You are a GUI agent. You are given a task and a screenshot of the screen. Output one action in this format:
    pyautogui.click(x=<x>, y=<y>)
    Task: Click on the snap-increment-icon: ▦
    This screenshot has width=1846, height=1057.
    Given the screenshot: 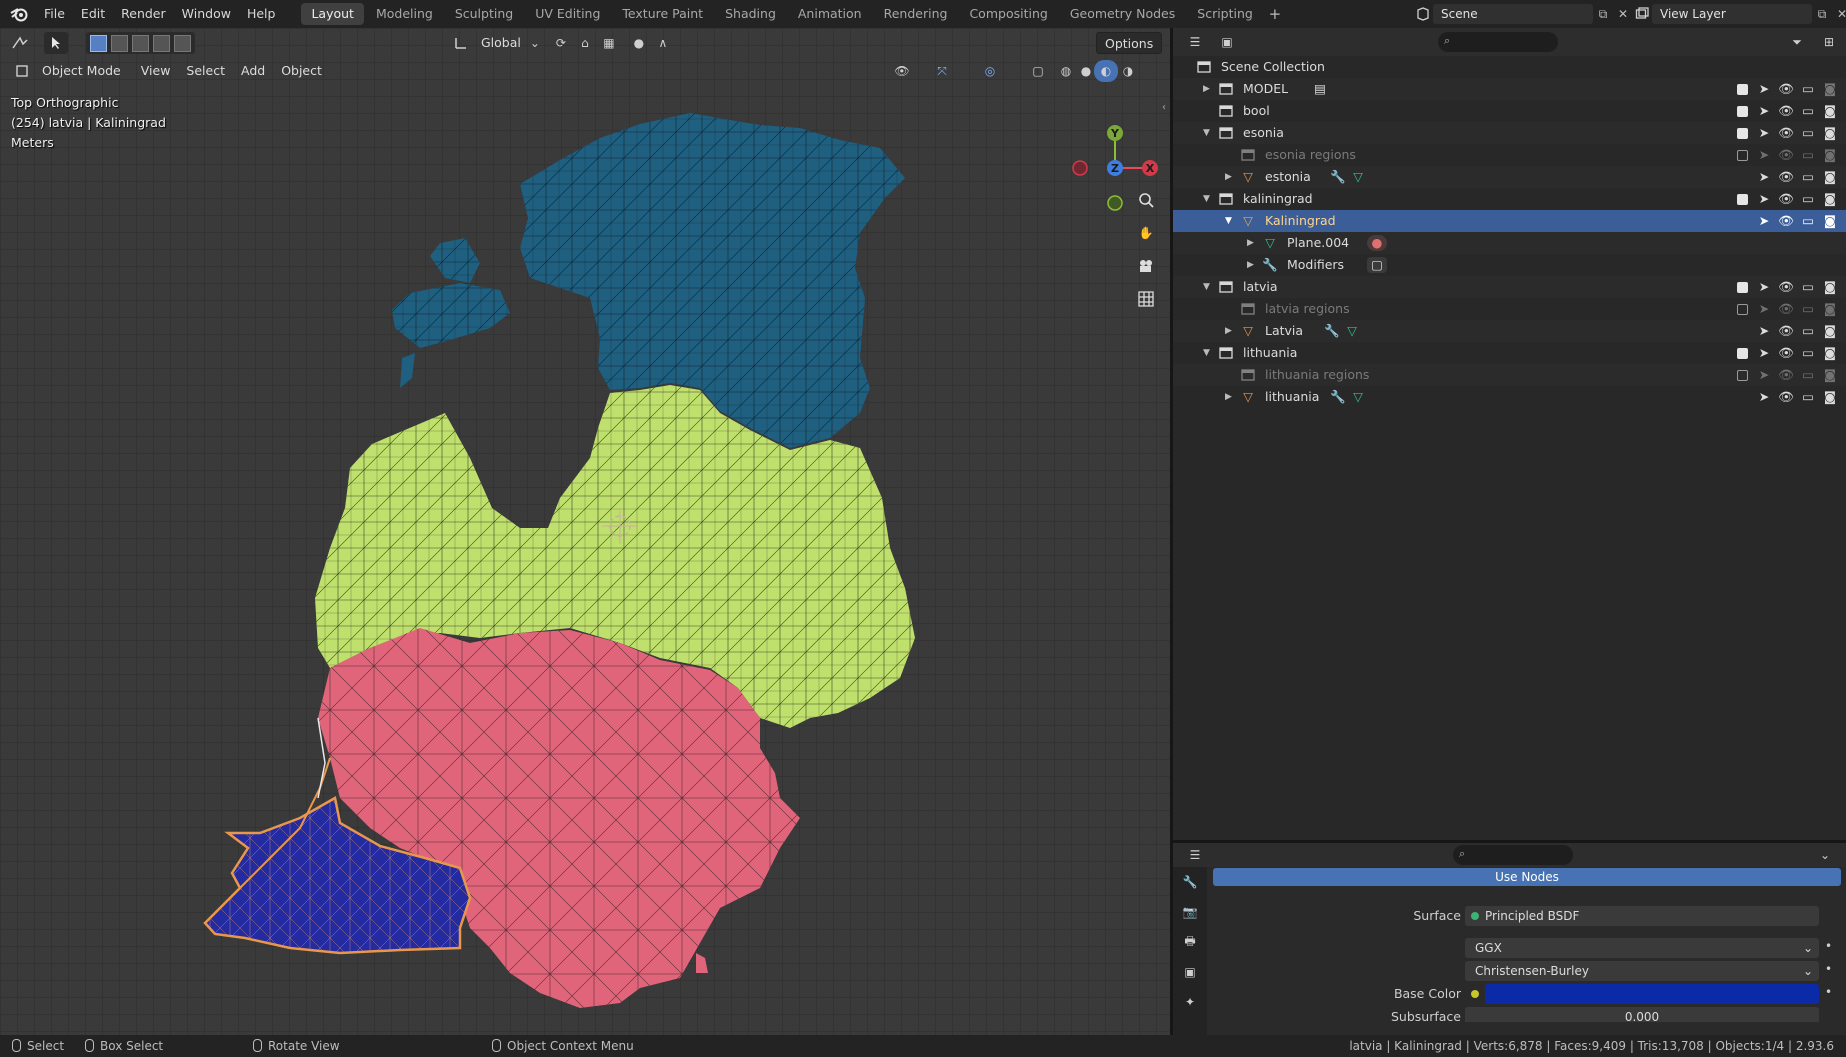 What is the action you would take?
    pyautogui.click(x=609, y=43)
    